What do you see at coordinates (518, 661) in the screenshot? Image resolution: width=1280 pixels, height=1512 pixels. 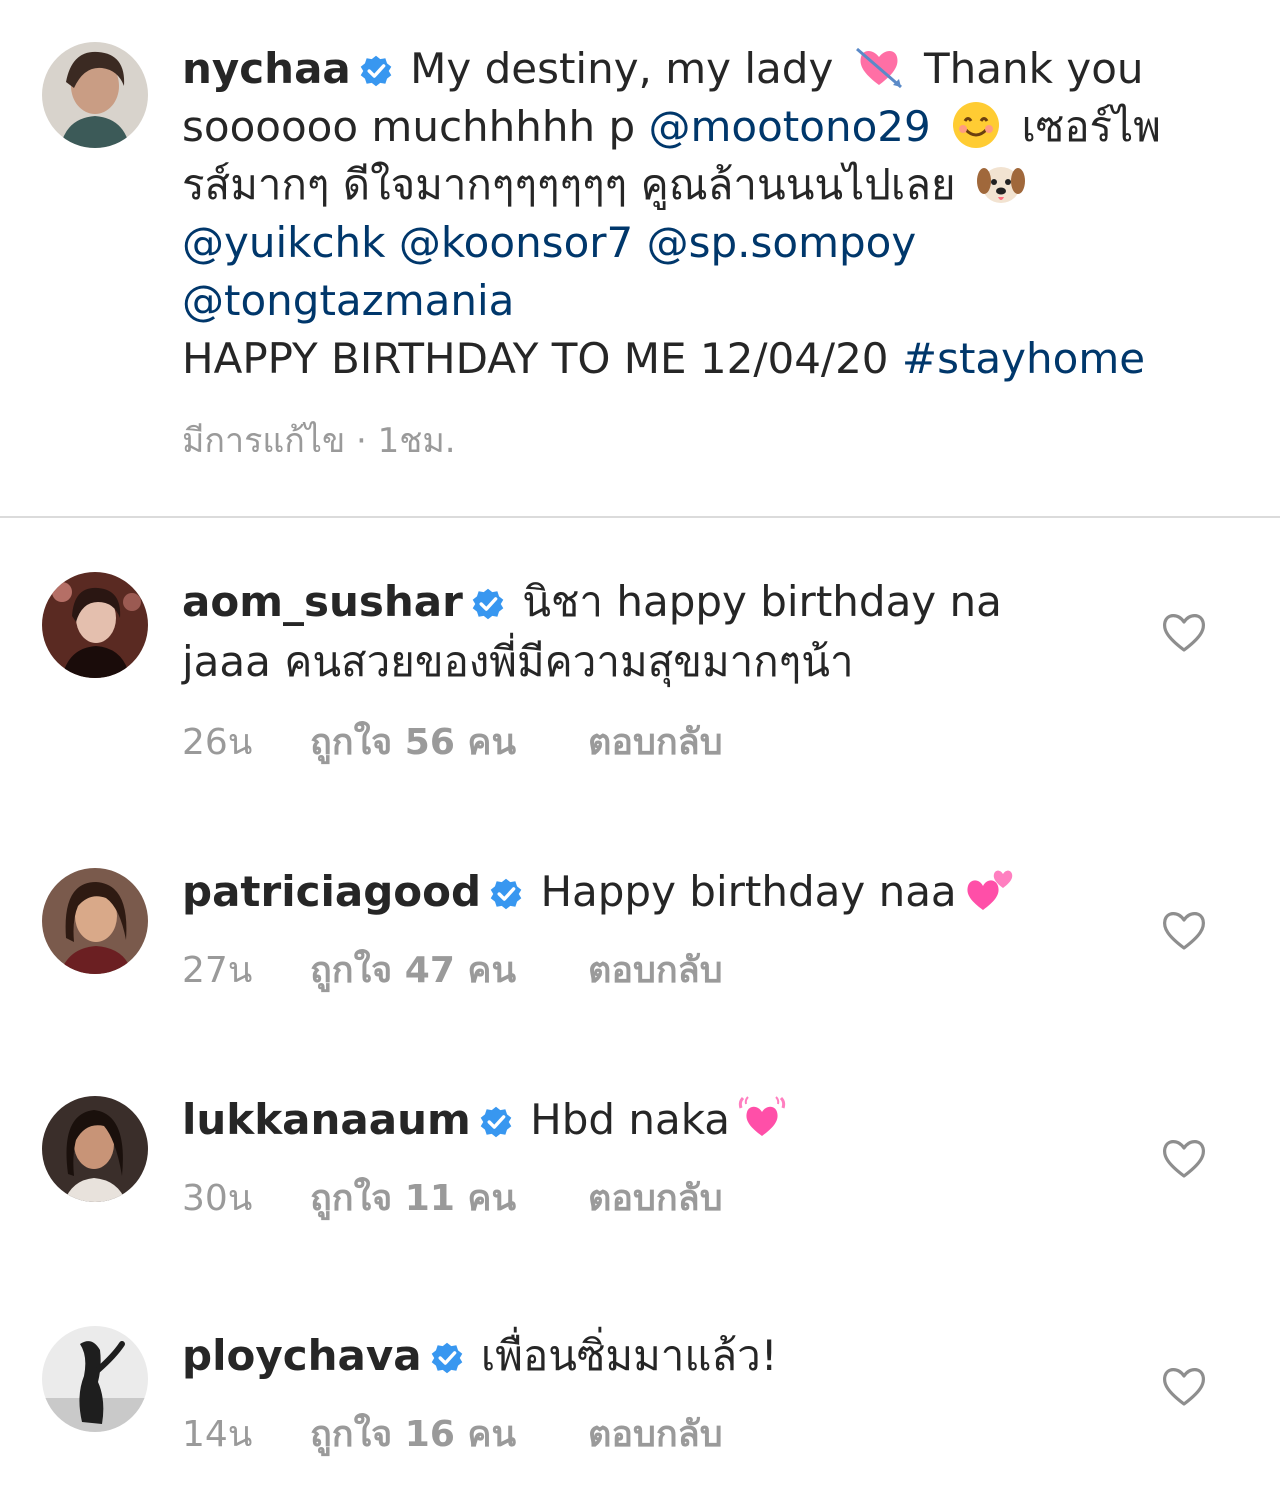 I see `comment-text-cont: jaaa คนสวยของพี่มีความสุขมากๆน้า` at bounding box center [518, 661].